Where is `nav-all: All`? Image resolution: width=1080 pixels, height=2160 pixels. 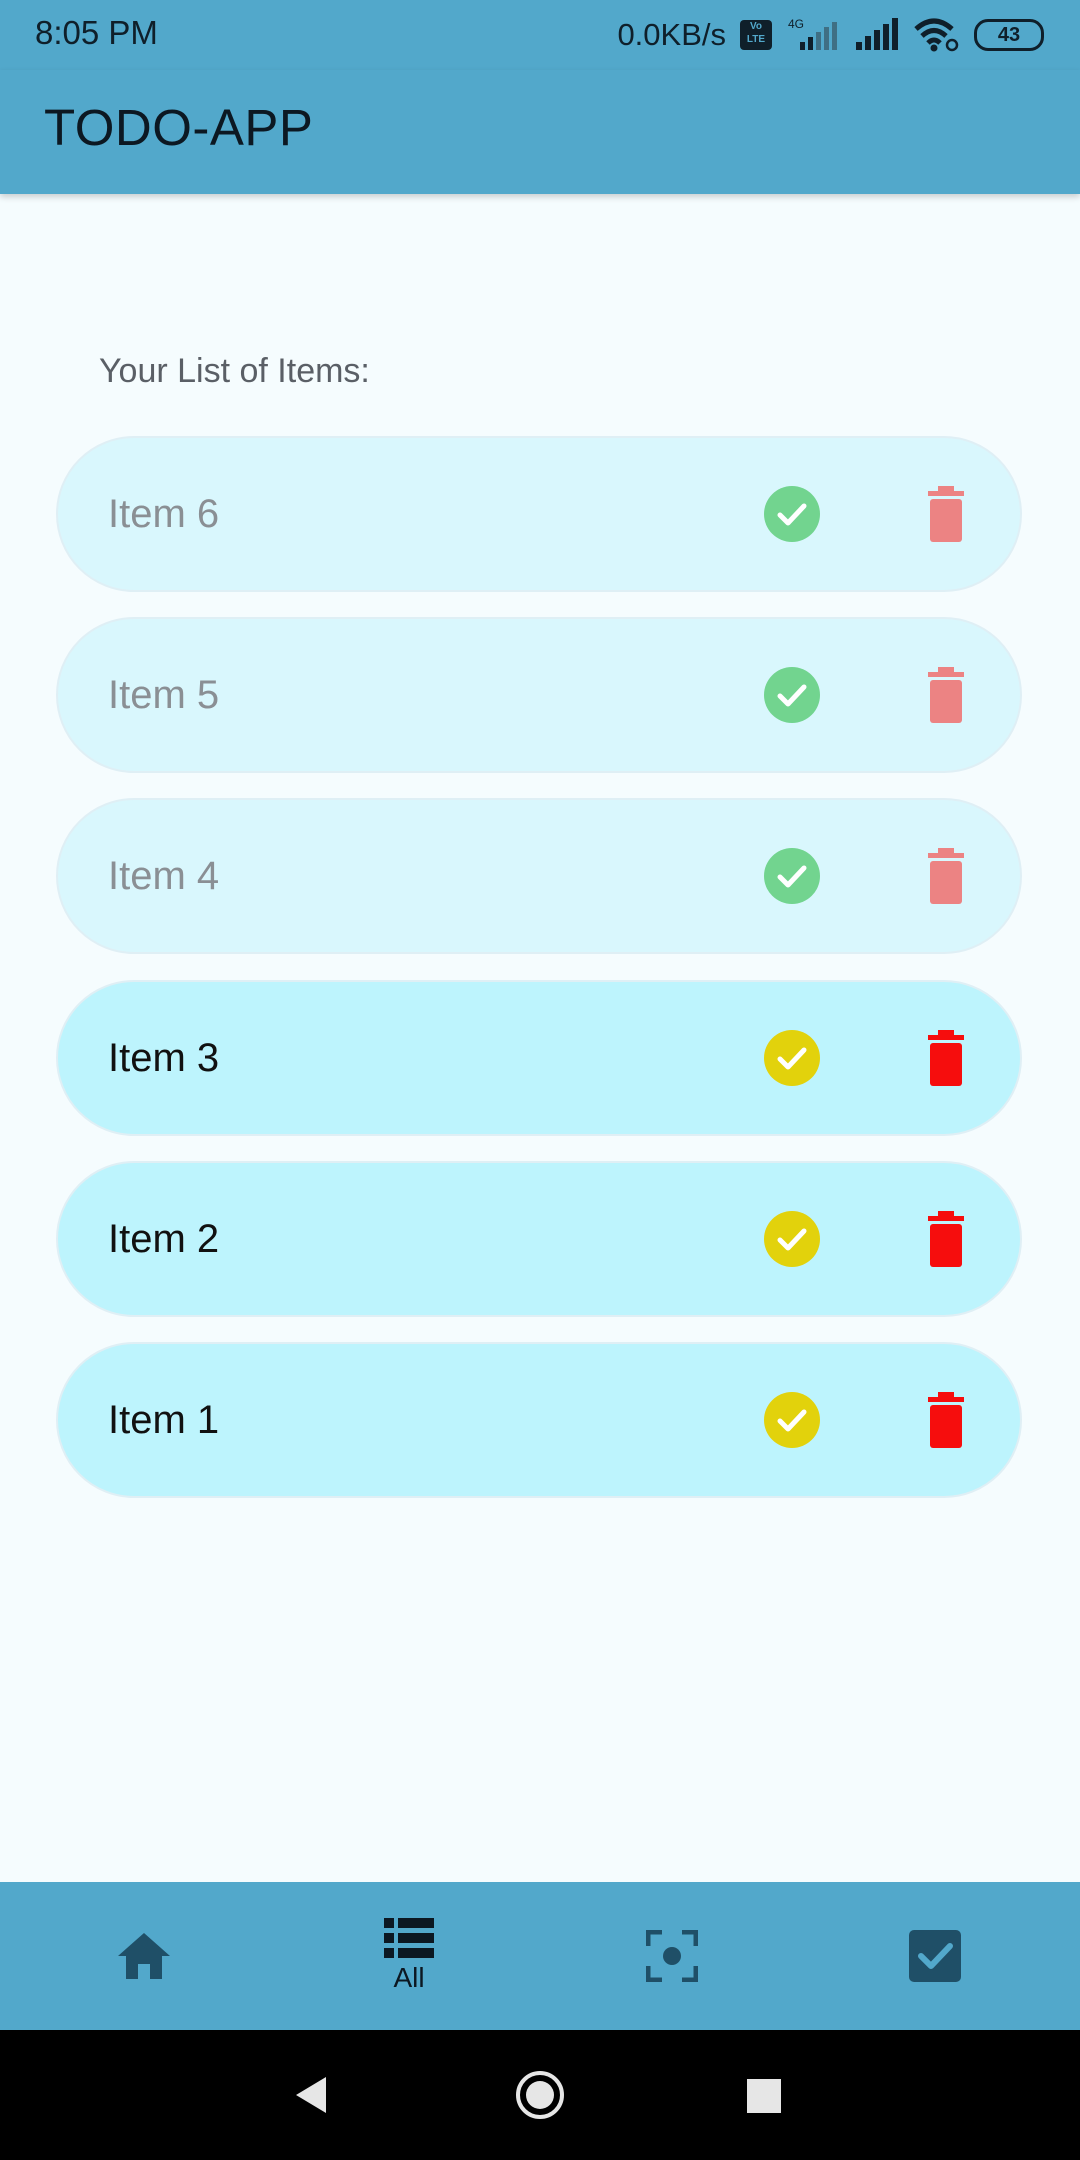
nav-all: All is located at coordinates (409, 1956).